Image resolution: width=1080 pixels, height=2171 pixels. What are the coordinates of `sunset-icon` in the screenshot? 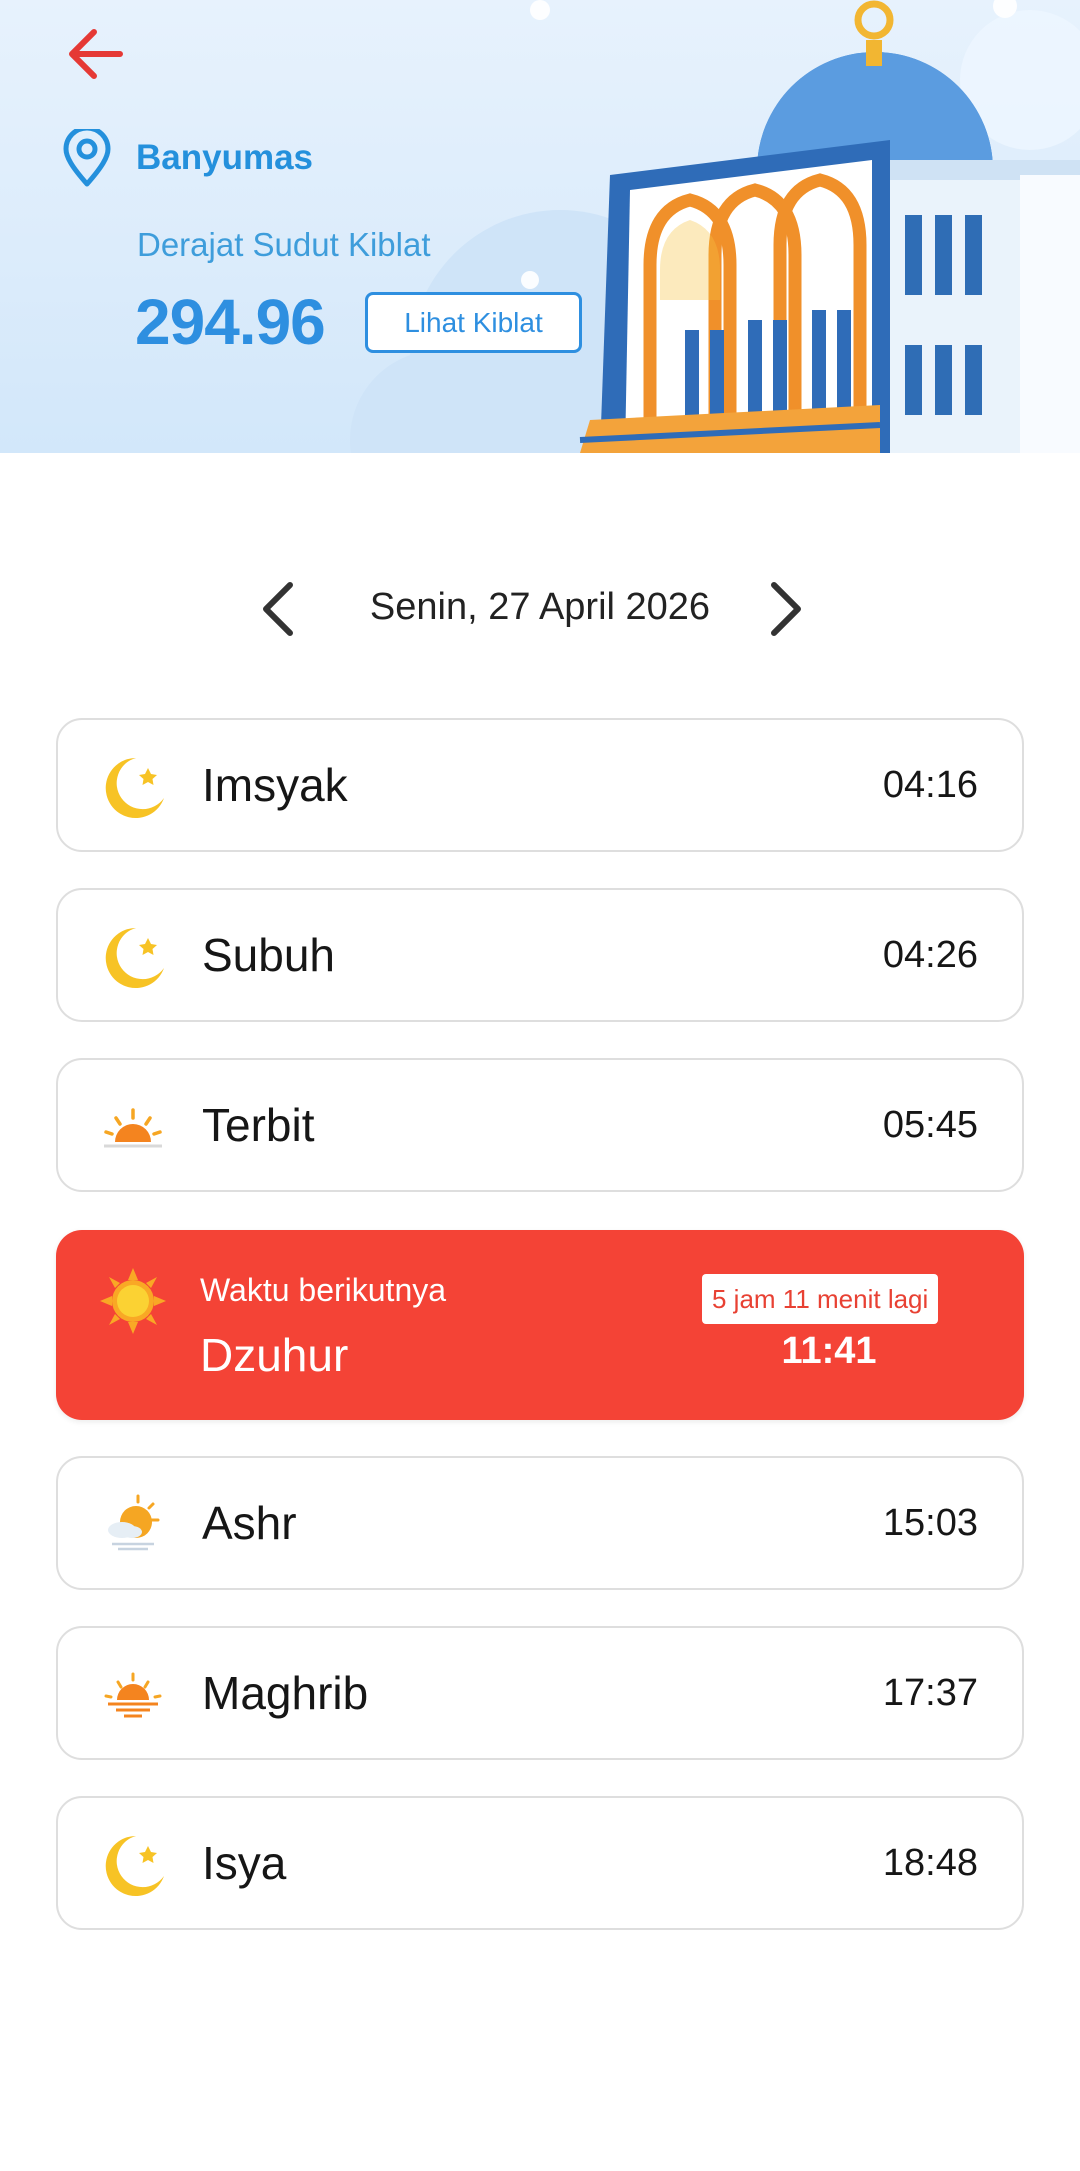 It's located at (133, 1695).